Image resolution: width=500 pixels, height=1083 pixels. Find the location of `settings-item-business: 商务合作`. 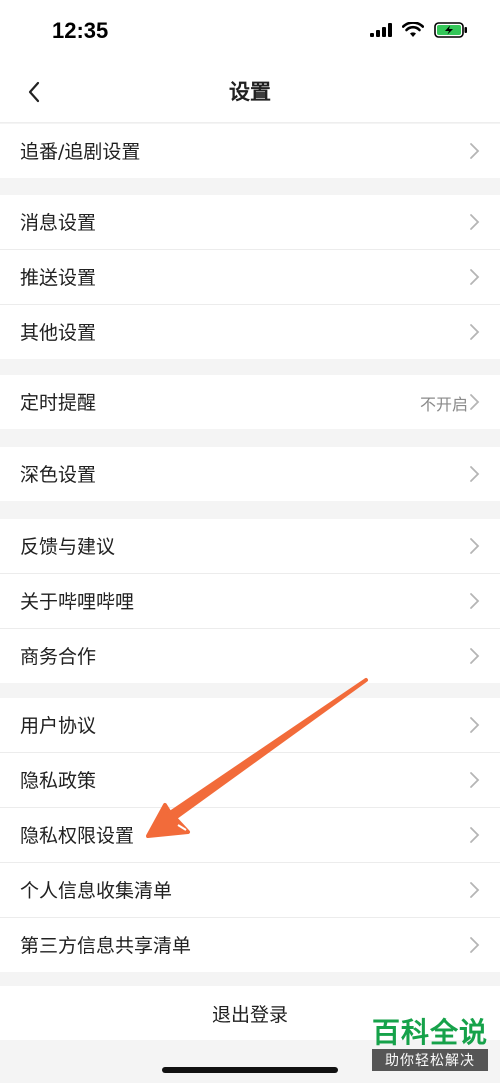

settings-item-business: 商务合作 is located at coordinates (250, 656).